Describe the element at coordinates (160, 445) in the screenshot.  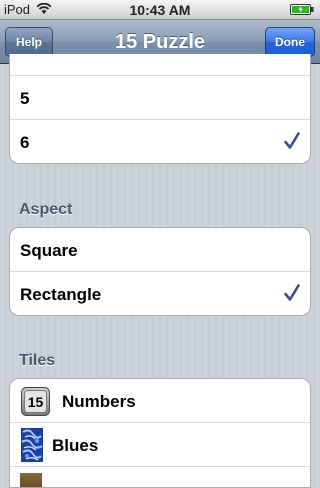
I see `tile-option-blues: Blues` at that location.